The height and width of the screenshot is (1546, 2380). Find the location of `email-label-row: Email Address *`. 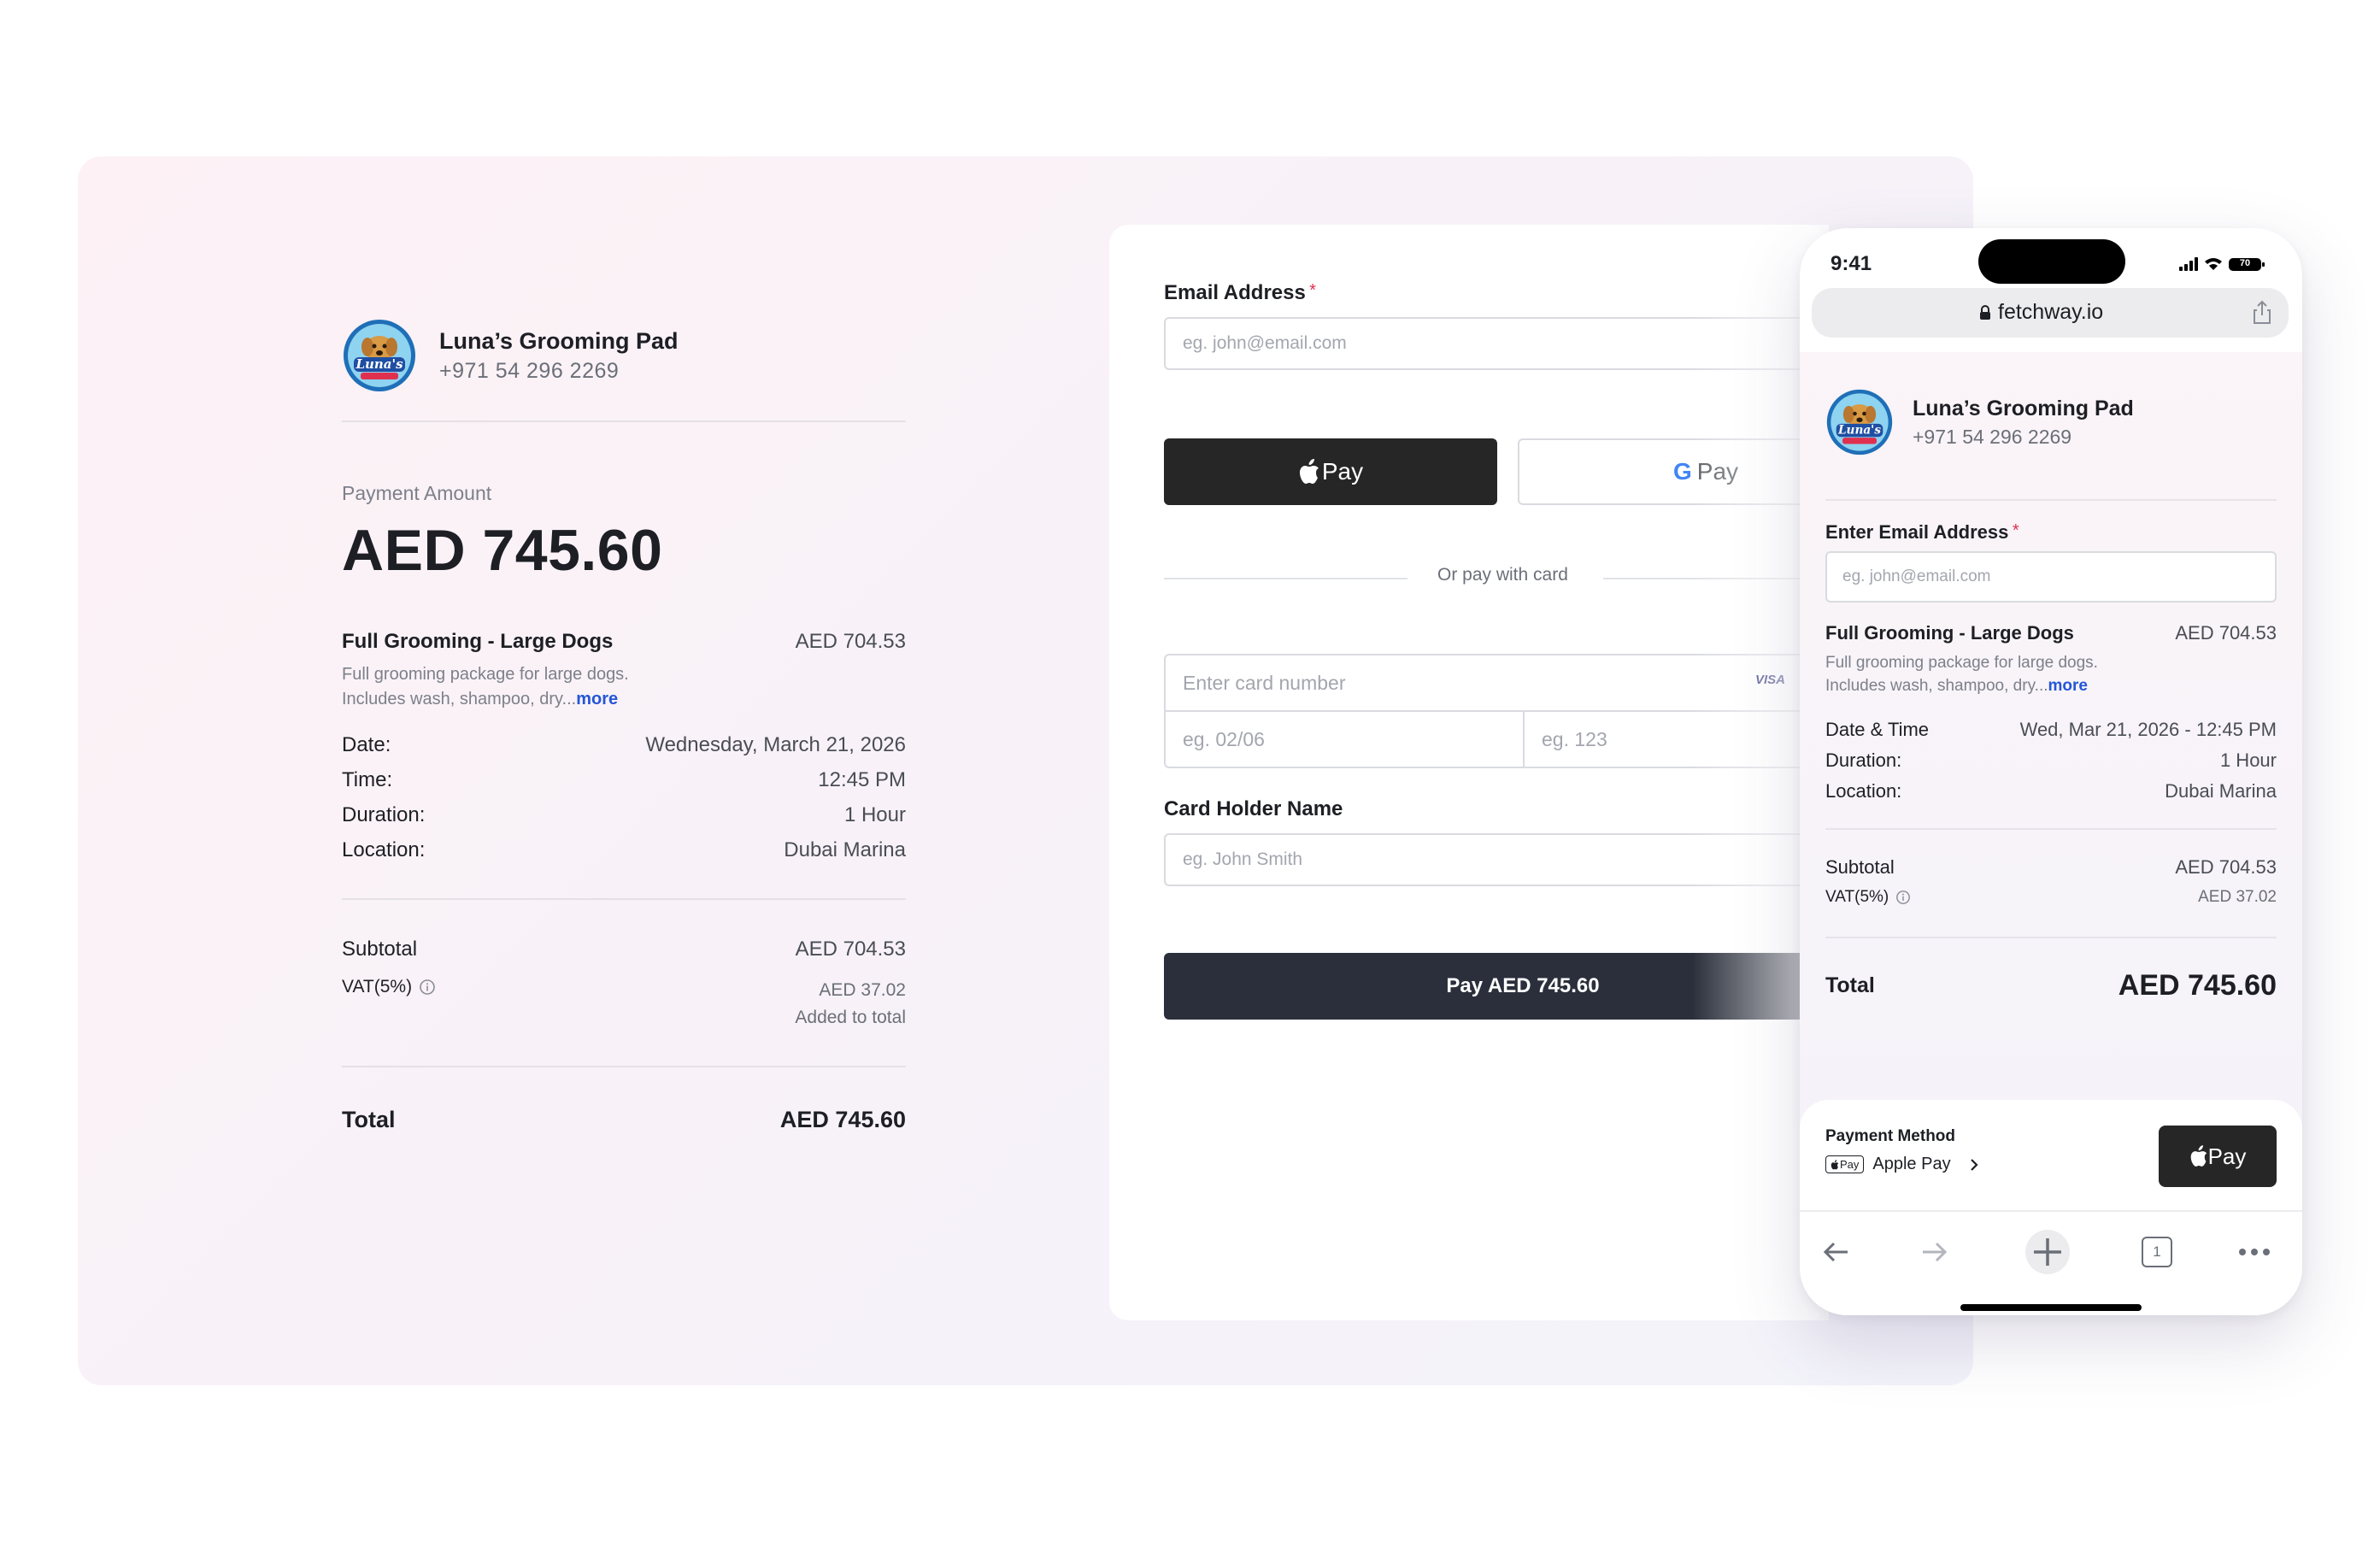

email-label-row: Email Address * is located at coordinates (1496, 293).